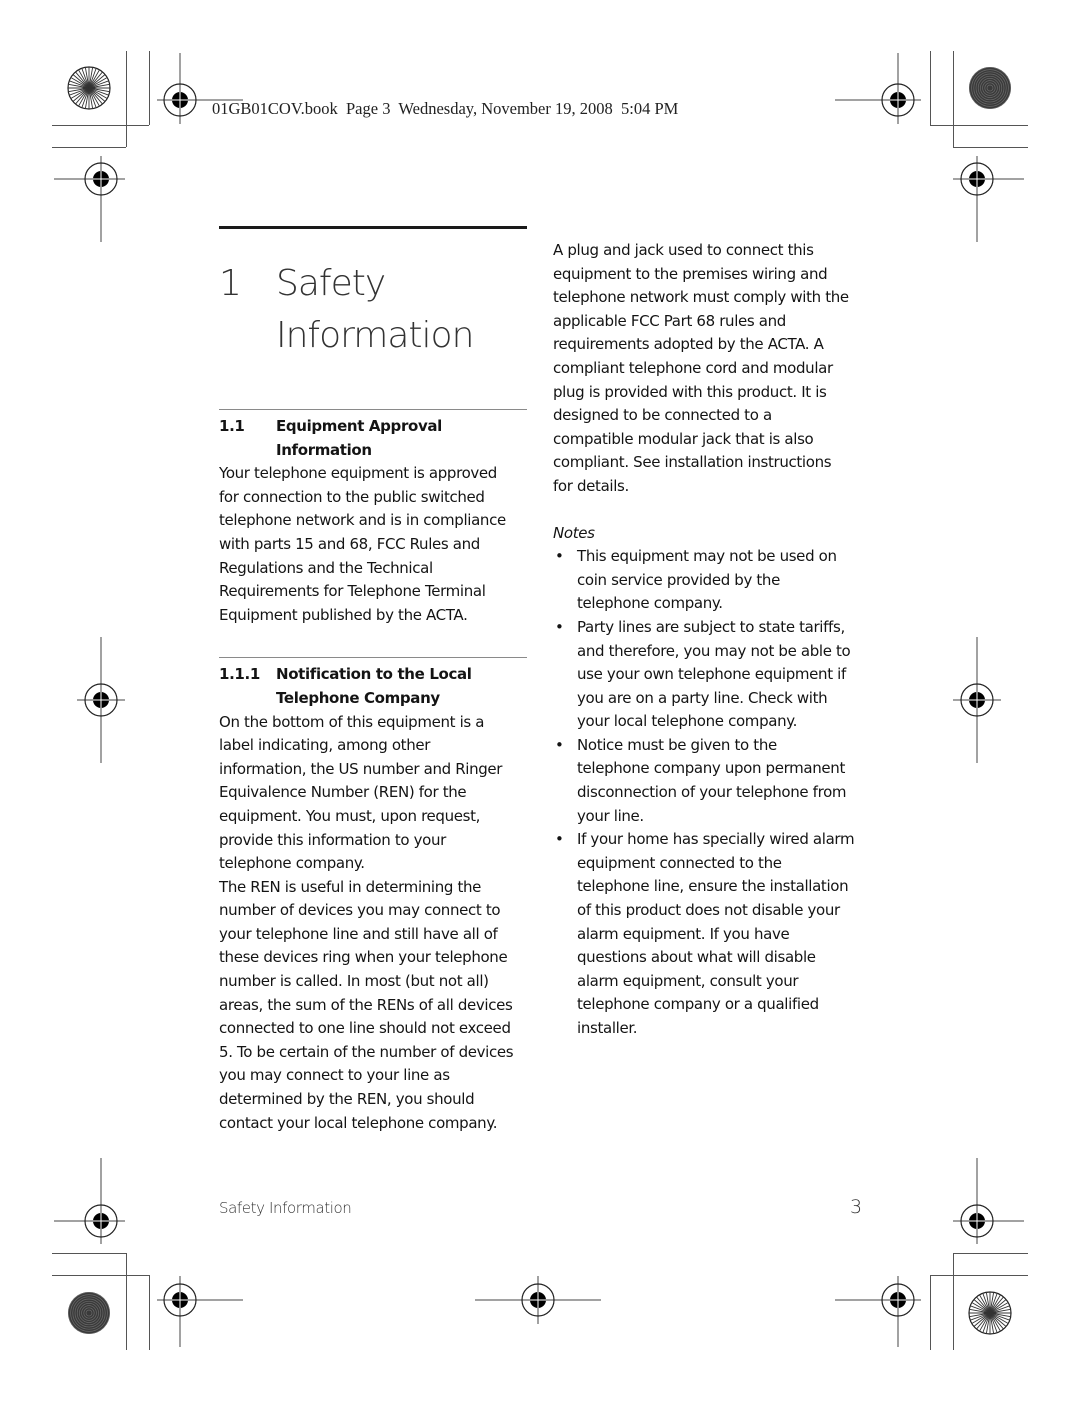  Describe the element at coordinates (358, 1122) in the screenshot. I see `paragraph-line: contact your local telephone company.` at that location.